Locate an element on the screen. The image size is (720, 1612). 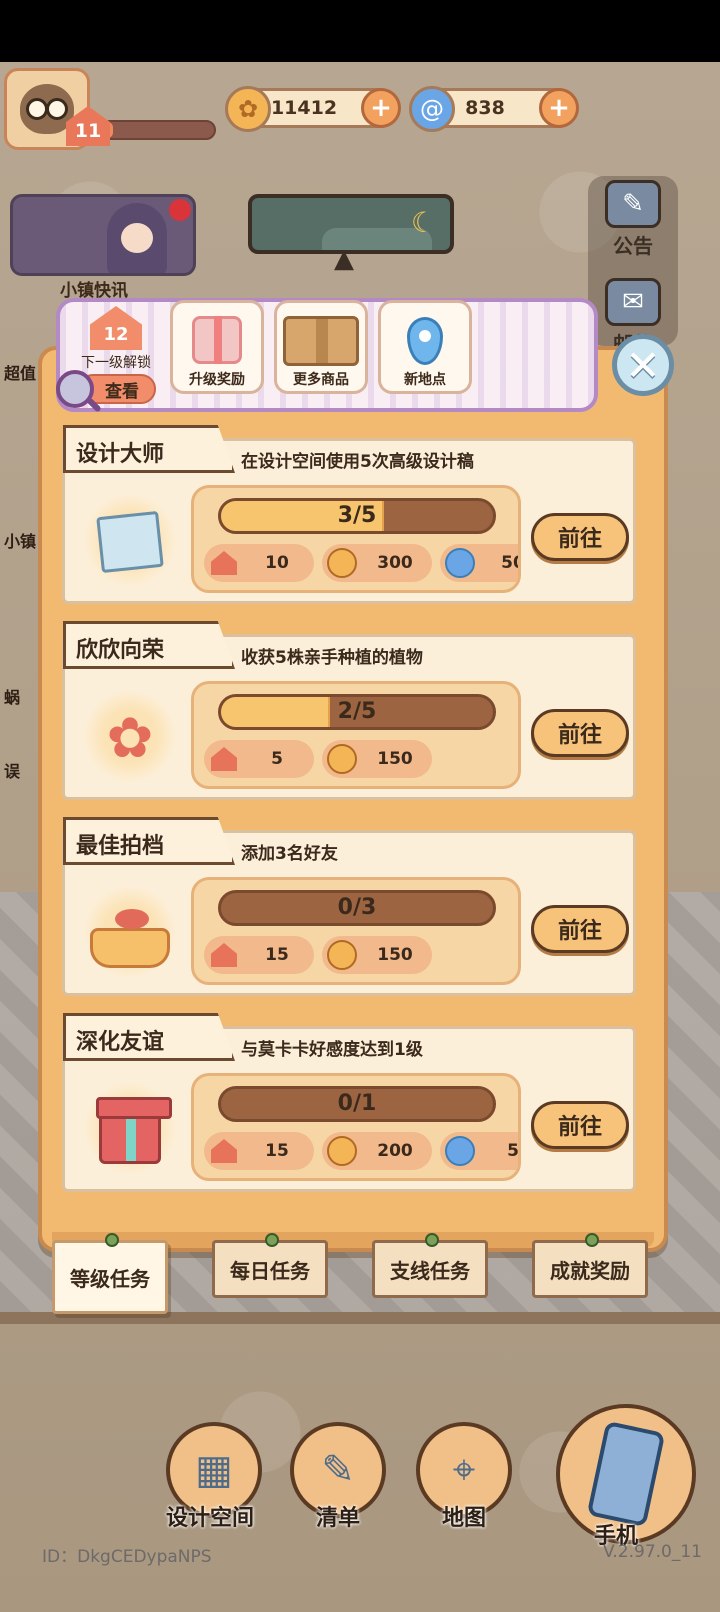
unlock-item-upgrade-reward: 升级奖励 is located at coordinates (217, 347).